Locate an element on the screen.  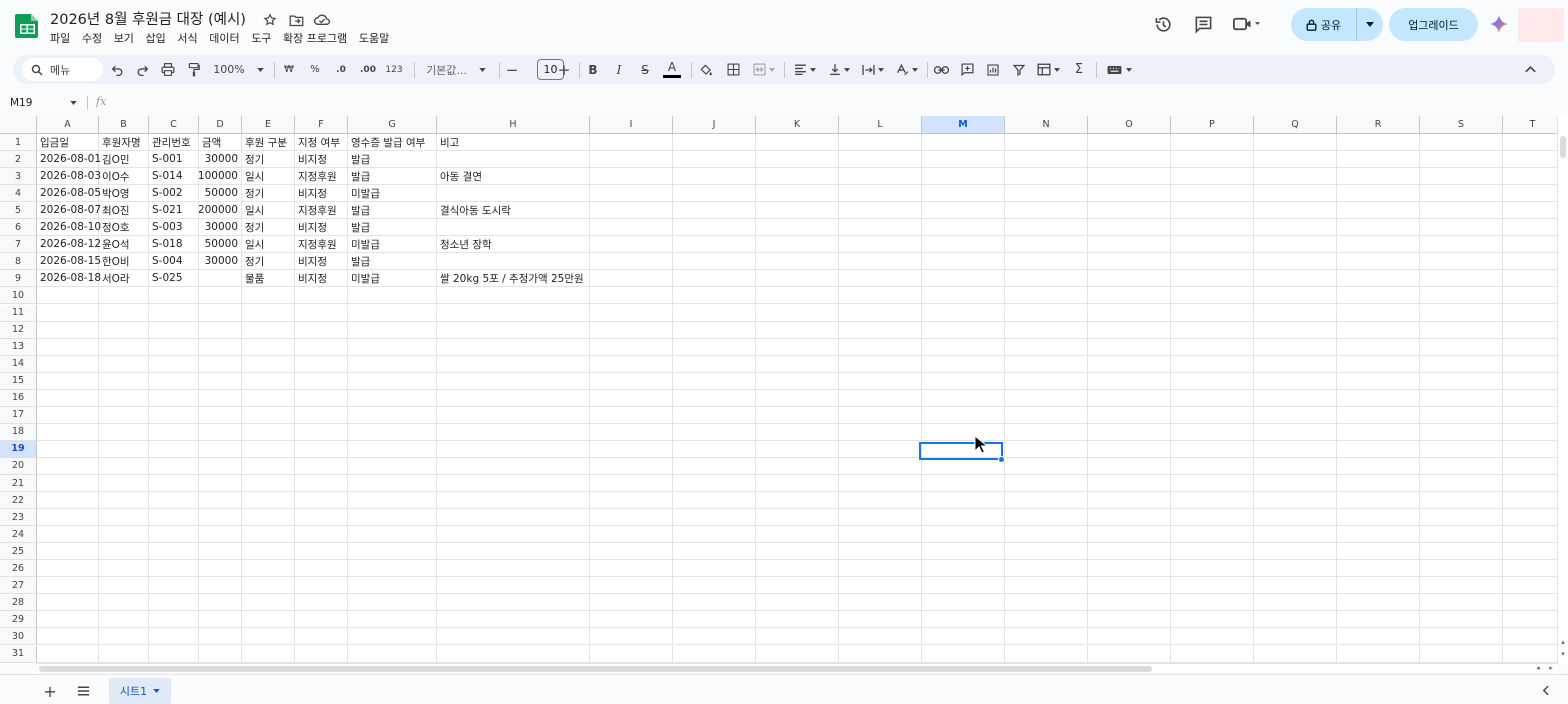
cell-A22 is located at coordinates (68, 501).